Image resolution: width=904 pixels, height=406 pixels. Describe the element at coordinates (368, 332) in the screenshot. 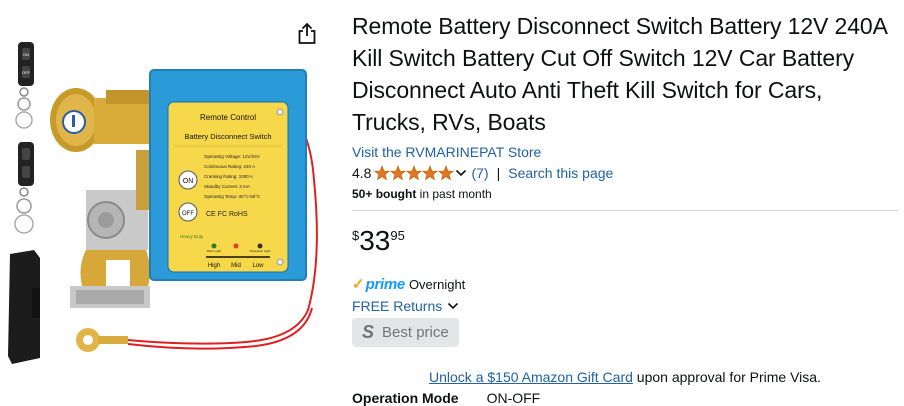

I see `best-price-icon: S` at that location.